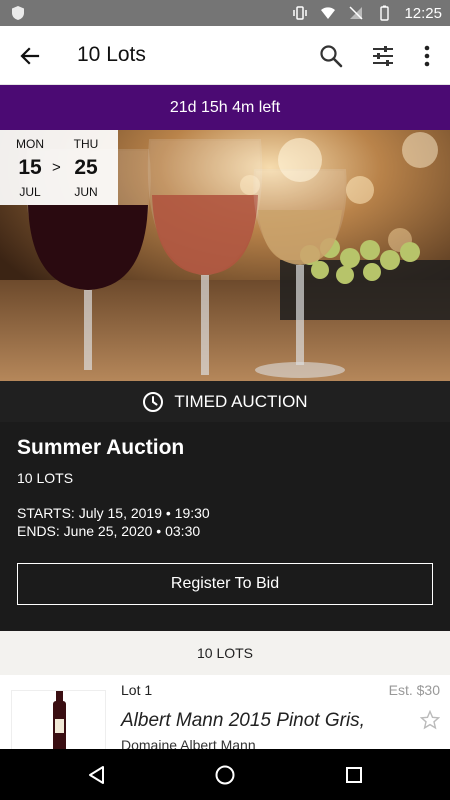 The image size is (450, 800). What do you see at coordinates (225, 55) in the screenshot?
I see `top-app-bar: 10 Lots` at bounding box center [225, 55].